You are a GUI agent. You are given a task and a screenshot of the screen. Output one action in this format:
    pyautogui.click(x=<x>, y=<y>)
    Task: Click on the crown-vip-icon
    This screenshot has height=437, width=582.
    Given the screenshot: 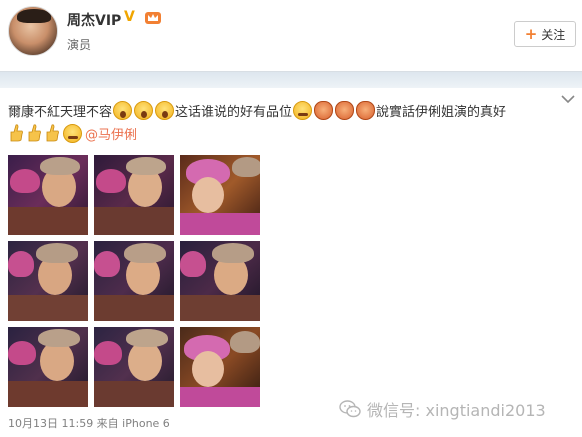 What is the action you would take?
    pyautogui.click(x=153, y=18)
    